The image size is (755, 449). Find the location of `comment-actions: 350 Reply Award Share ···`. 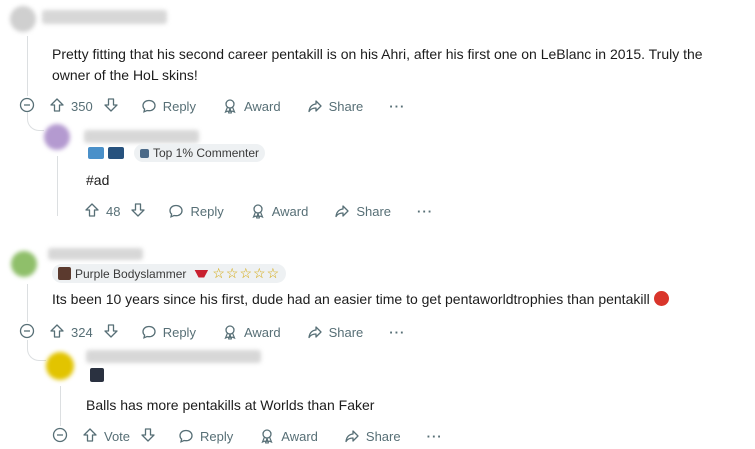

comment-actions: 350 Reply Award Share ··· is located at coordinates (212, 106).